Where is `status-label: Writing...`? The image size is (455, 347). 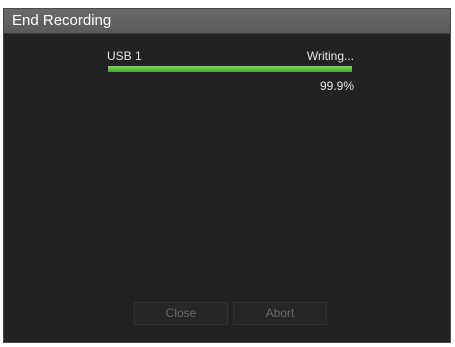
status-label: Writing... is located at coordinates (330, 56).